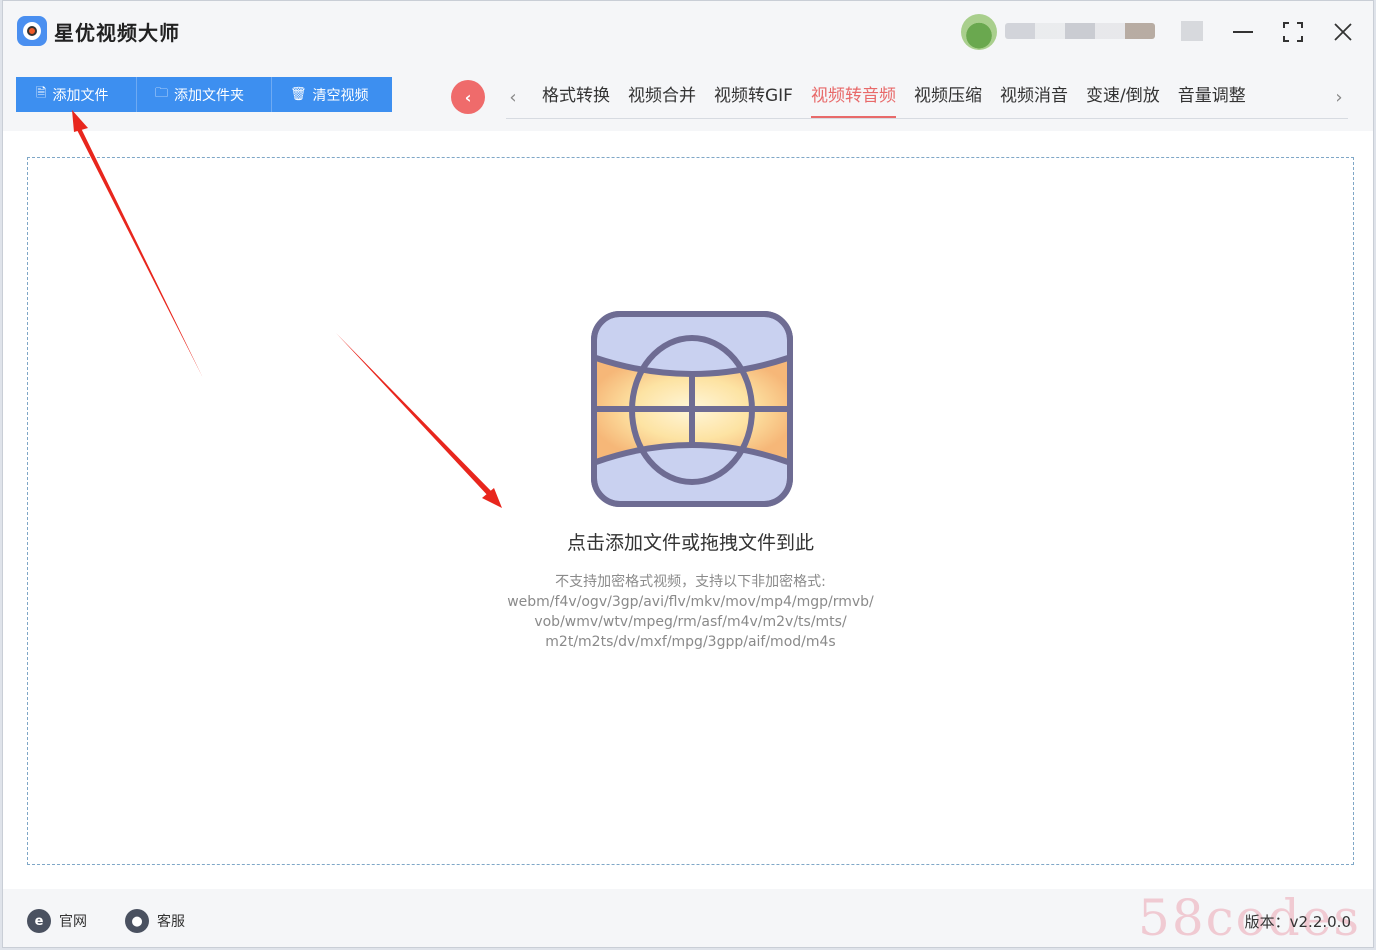  Describe the element at coordinates (662, 100) in the screenshot. I see `tab-video-merge: 视频合并` at that location.